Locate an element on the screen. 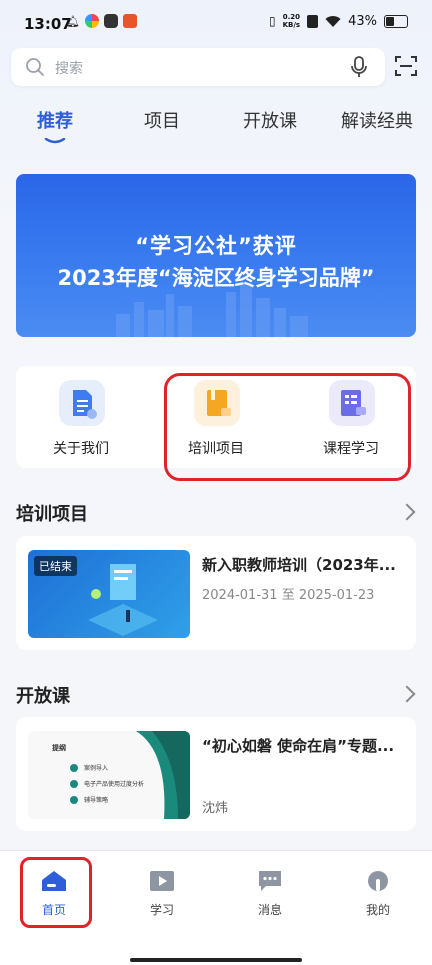  nav-study-label: 学习 is located at coordinates (161, 910).